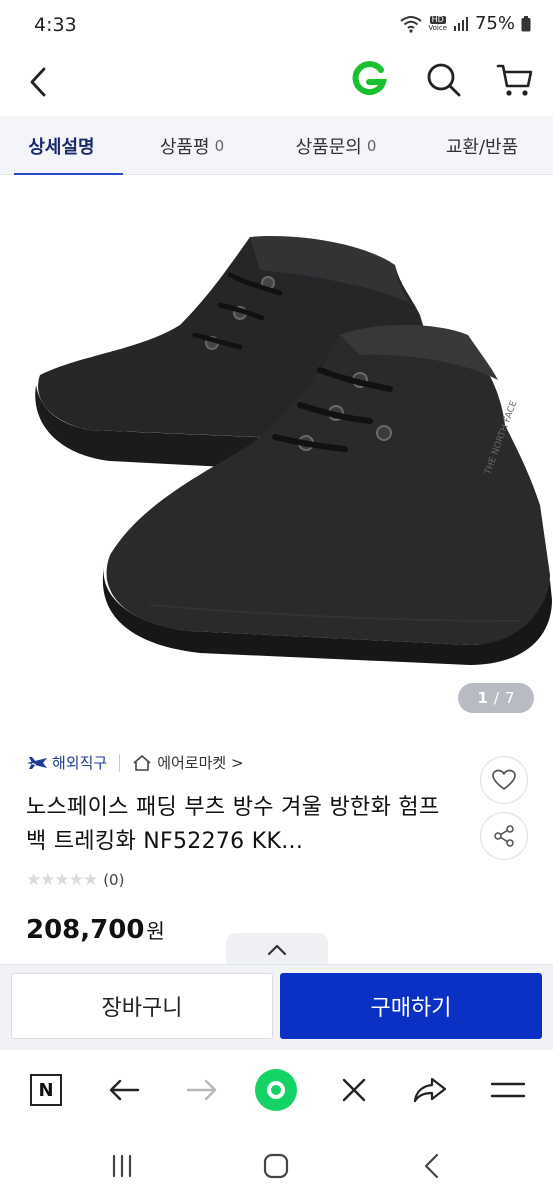 The width and height of the screenshot is (553, 1200). I want to click on search-icon, so click(444, 80).